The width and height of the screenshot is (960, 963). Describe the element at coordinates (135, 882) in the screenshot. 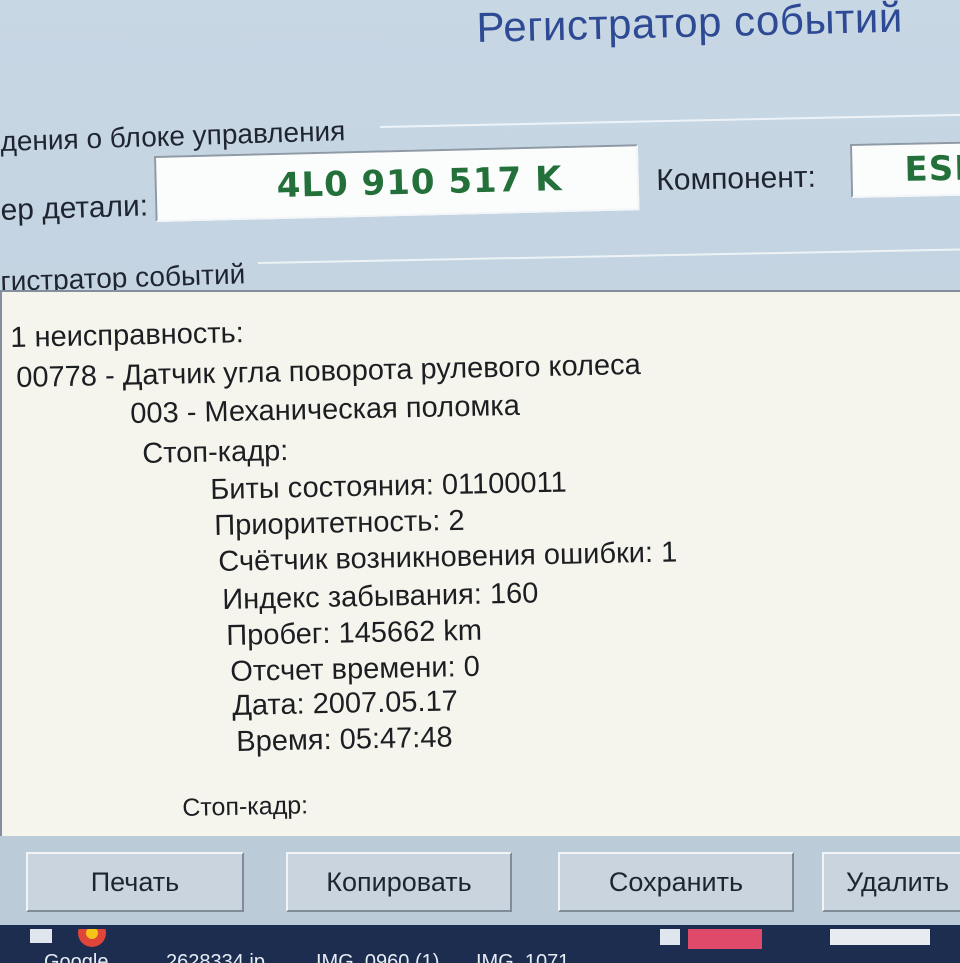

I see `print-button: Печать` at that location.